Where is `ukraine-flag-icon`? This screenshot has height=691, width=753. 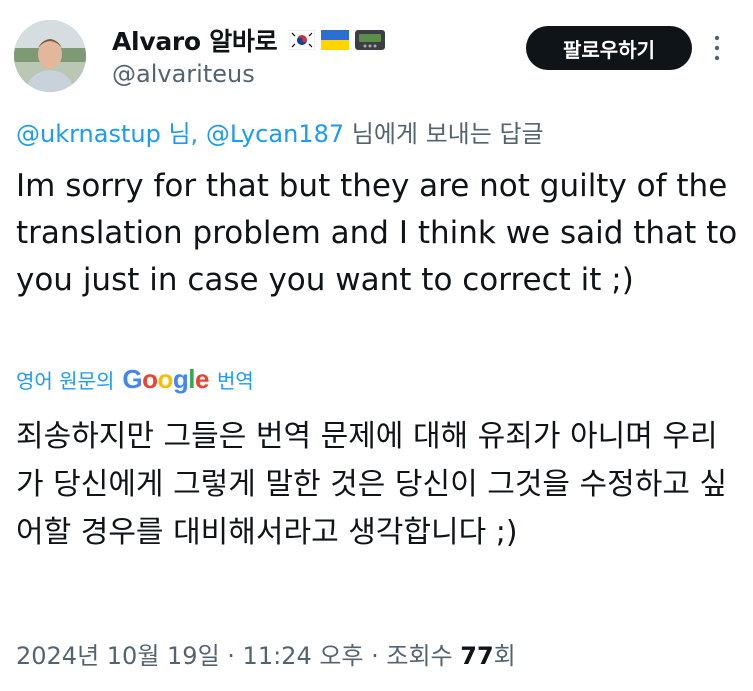 ukraine-flag-icon is located at coordinates (335, 40).